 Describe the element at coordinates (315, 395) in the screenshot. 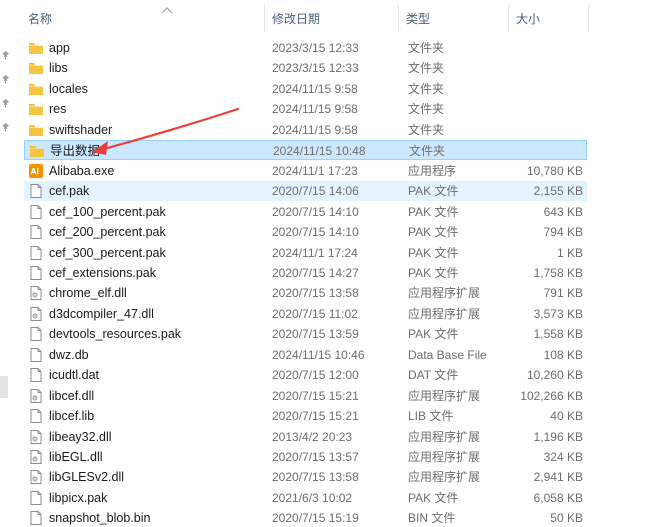

I see `file-modified-date: 2020/7/15 15:21` at that location.